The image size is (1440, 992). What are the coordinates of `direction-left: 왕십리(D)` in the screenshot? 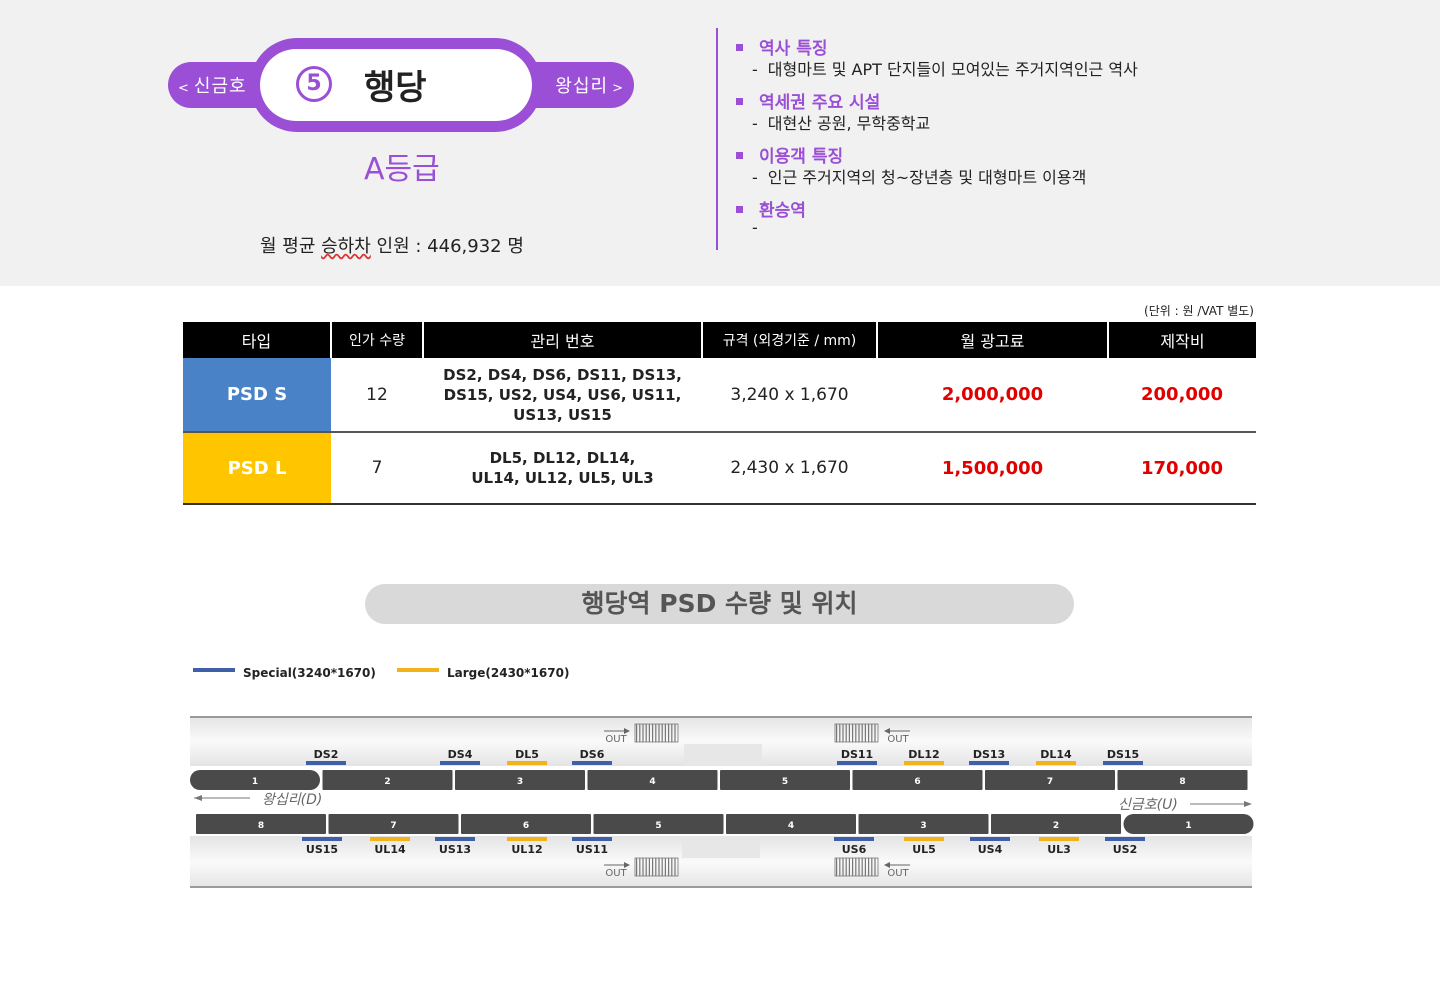 It's located at (258, 800).